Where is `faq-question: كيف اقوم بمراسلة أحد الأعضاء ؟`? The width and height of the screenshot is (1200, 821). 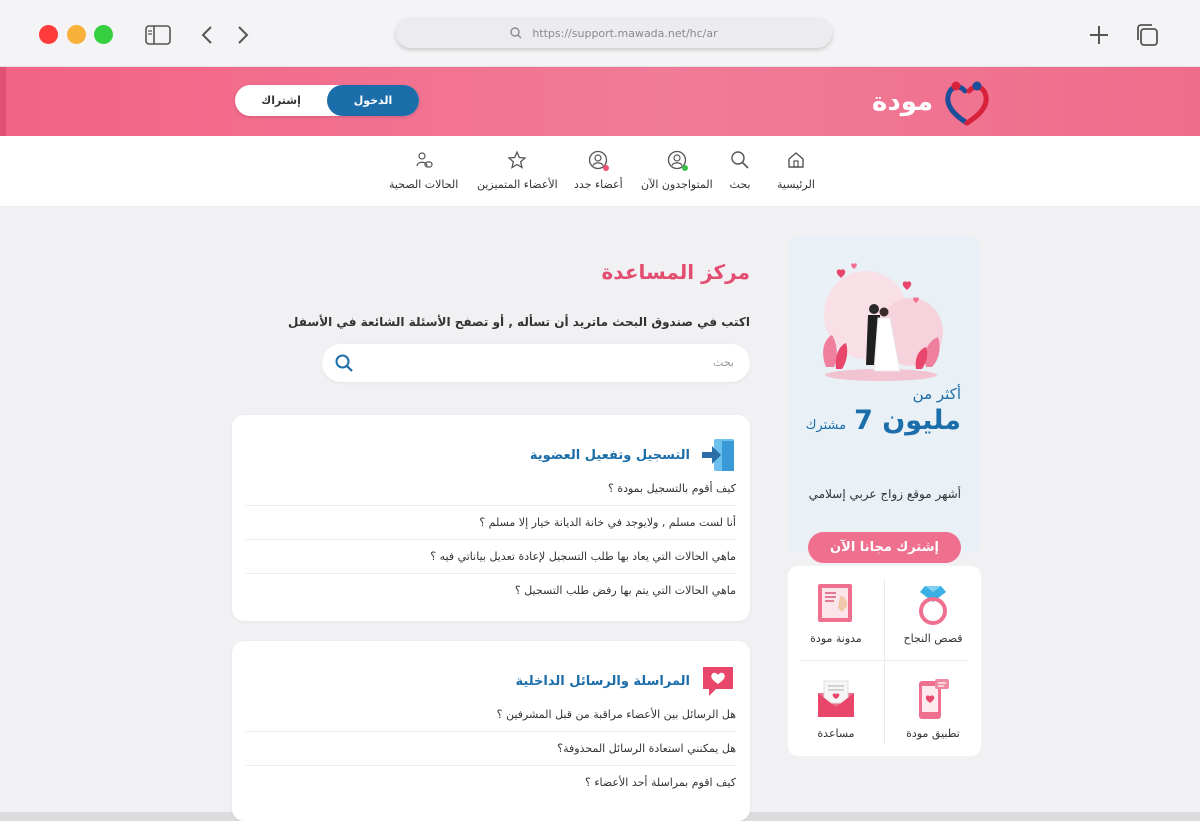
faq-question: كيف اقوم بمراسلة أحد الأعضاء ؟ is located at coordinates (491, 787).